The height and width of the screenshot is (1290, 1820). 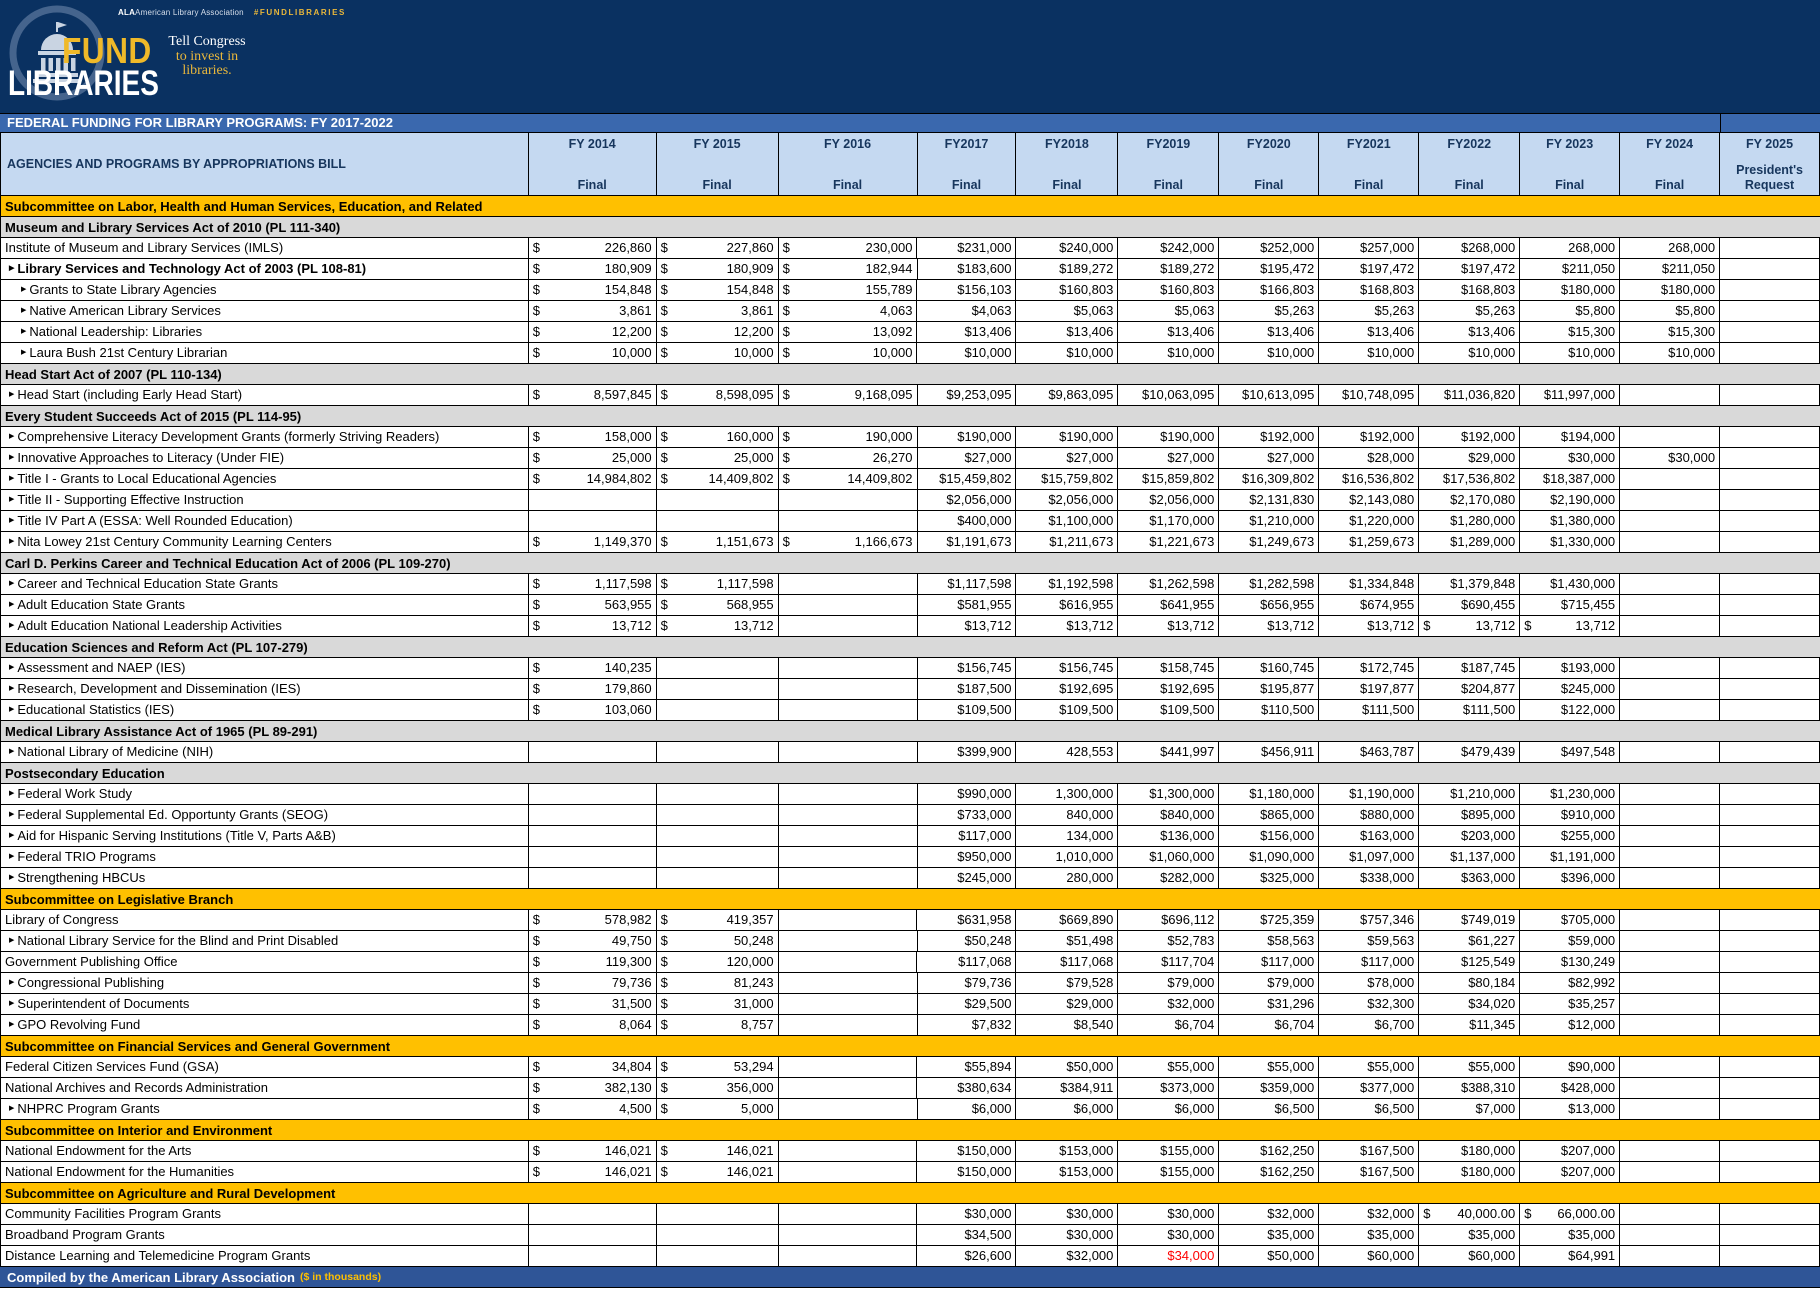 I want to click on cell-fy2014: $226,860, so click(x=593, y=248).